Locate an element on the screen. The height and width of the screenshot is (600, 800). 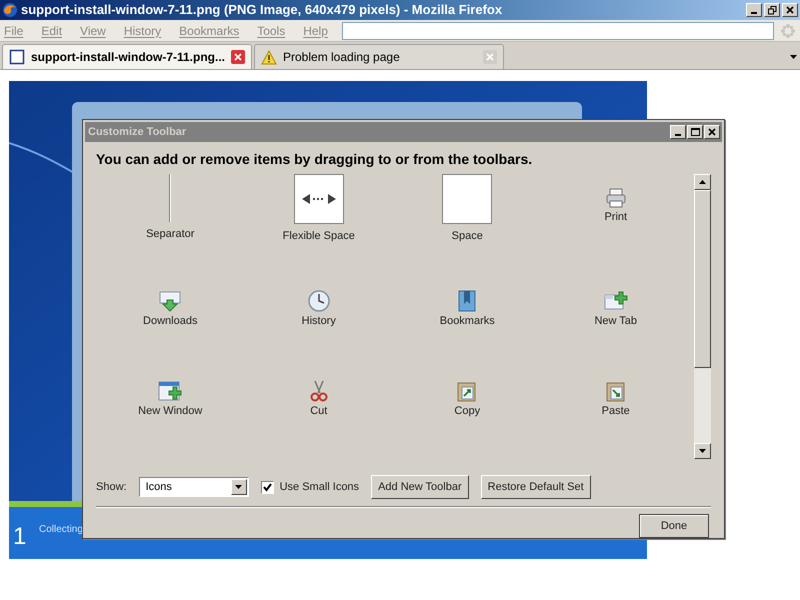
clock-icon is located at coordinates (319, 301).